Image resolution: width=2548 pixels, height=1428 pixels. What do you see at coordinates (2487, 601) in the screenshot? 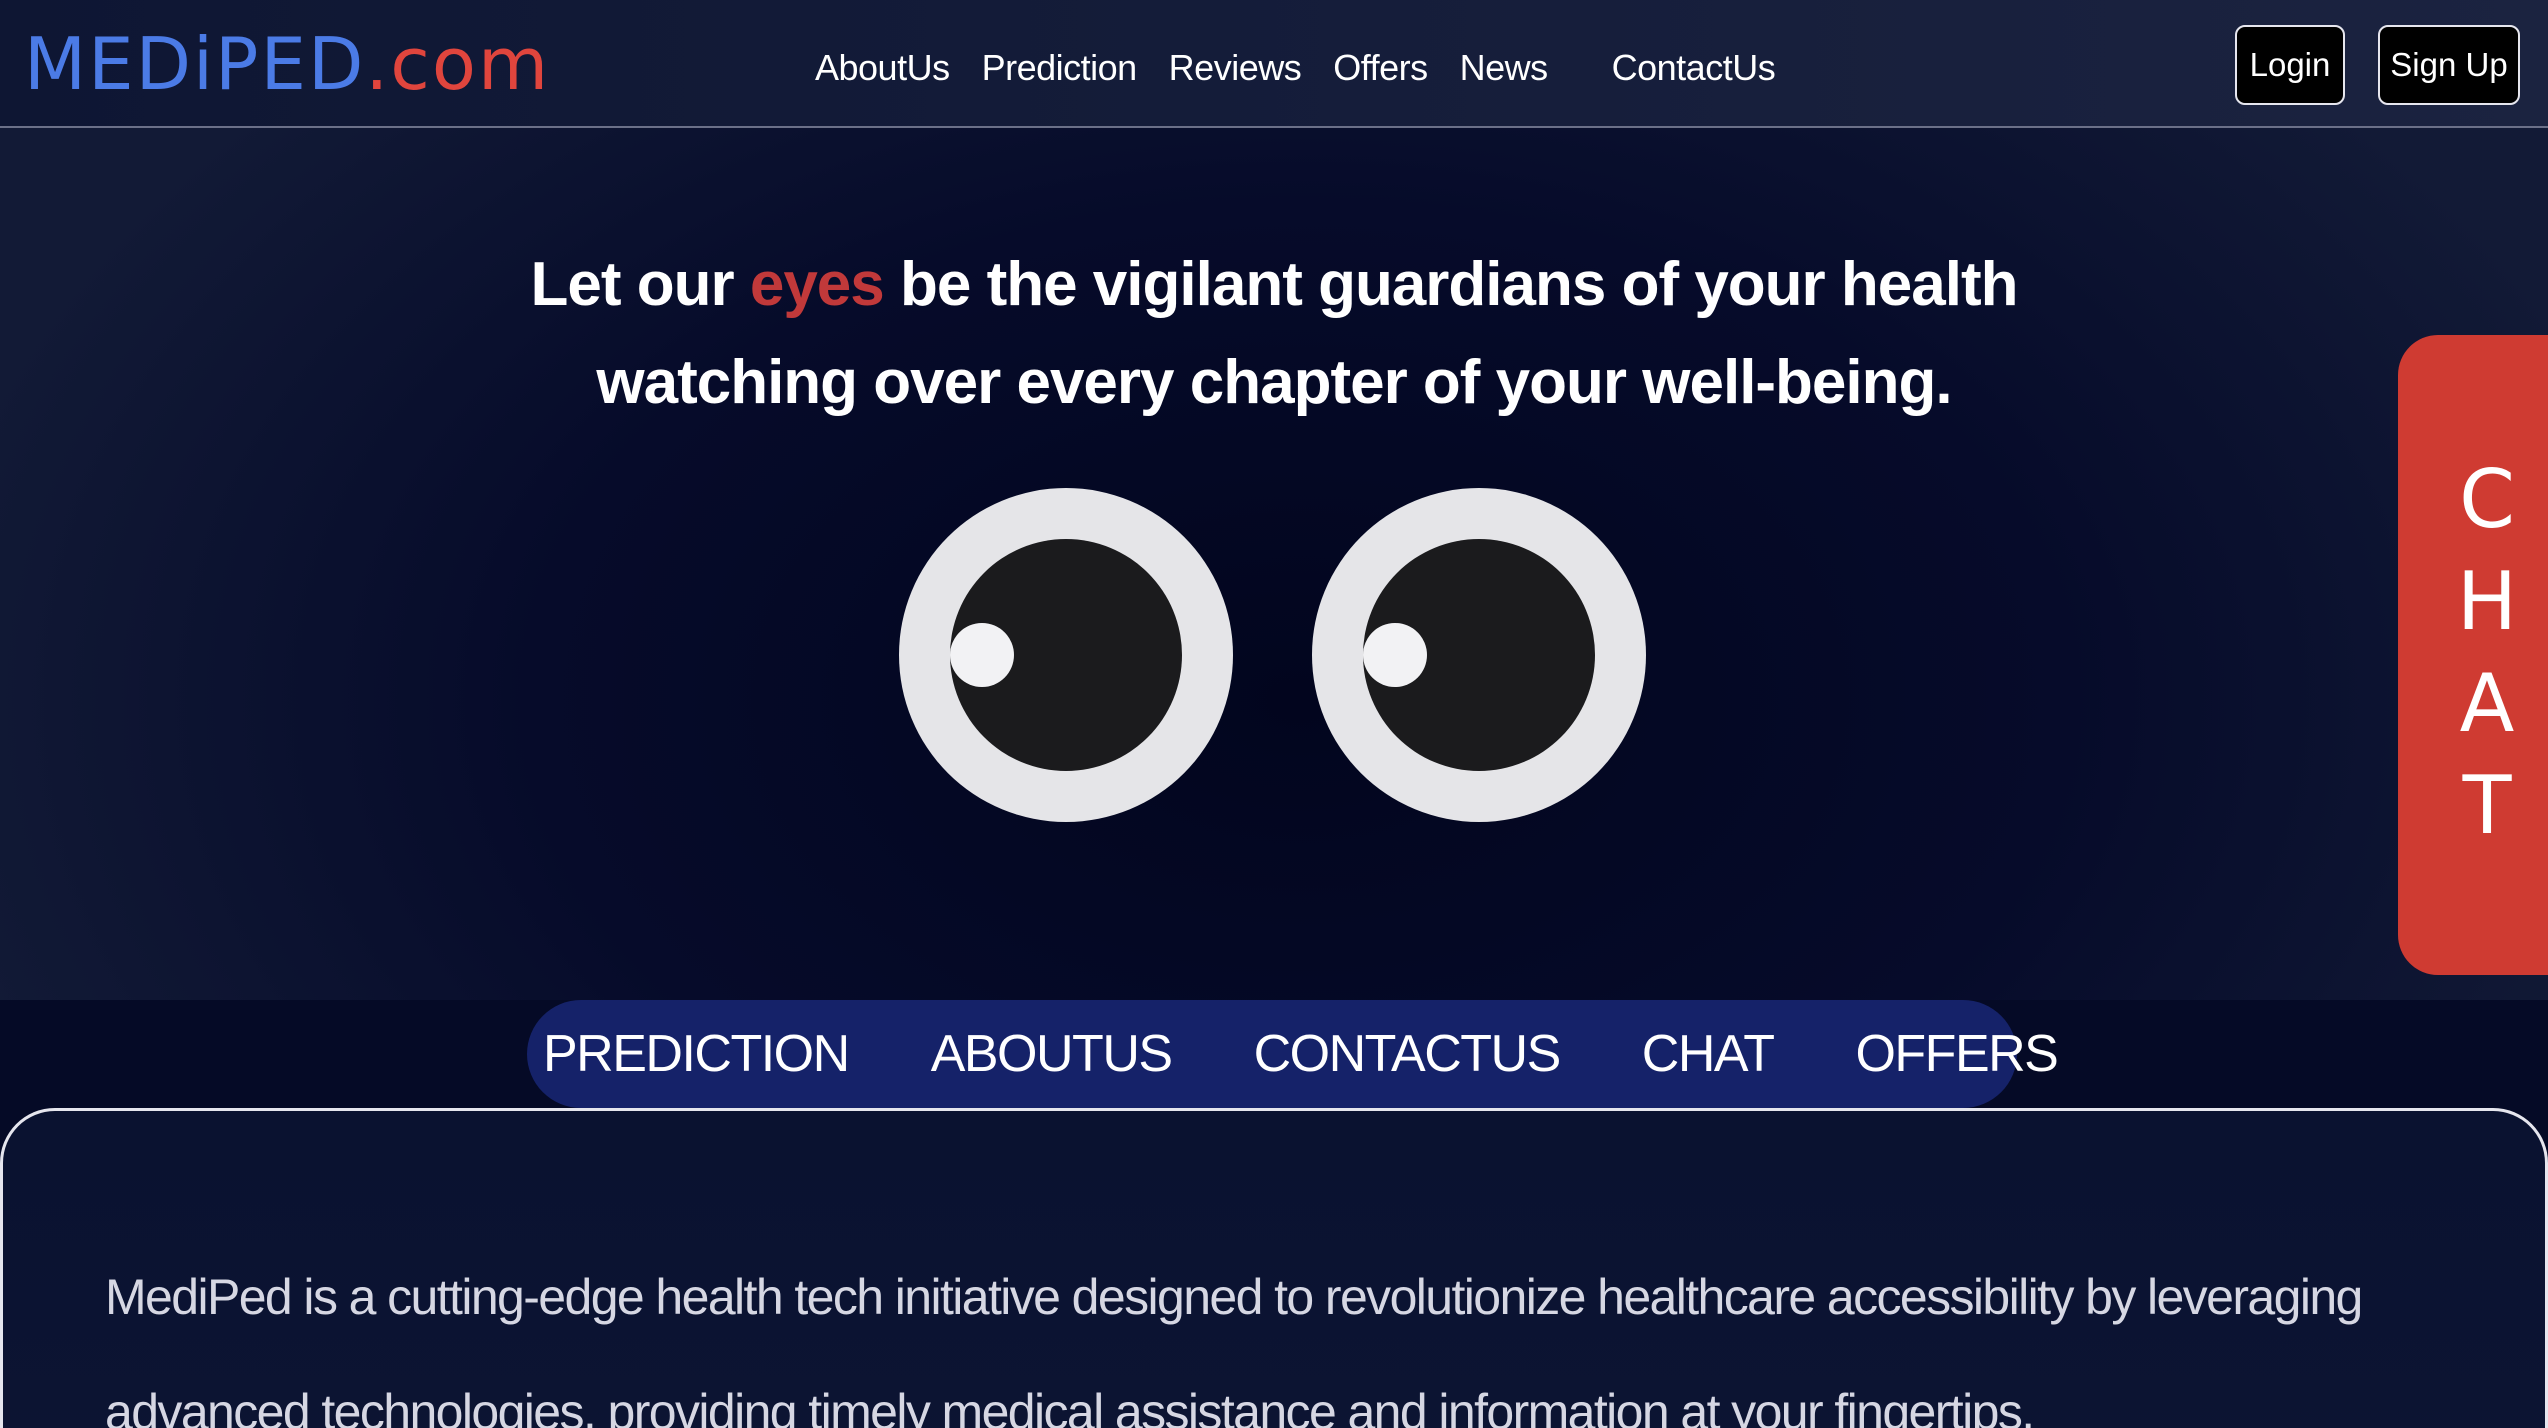
I see `chat-letter: H` at bounding box center [2487, 601].